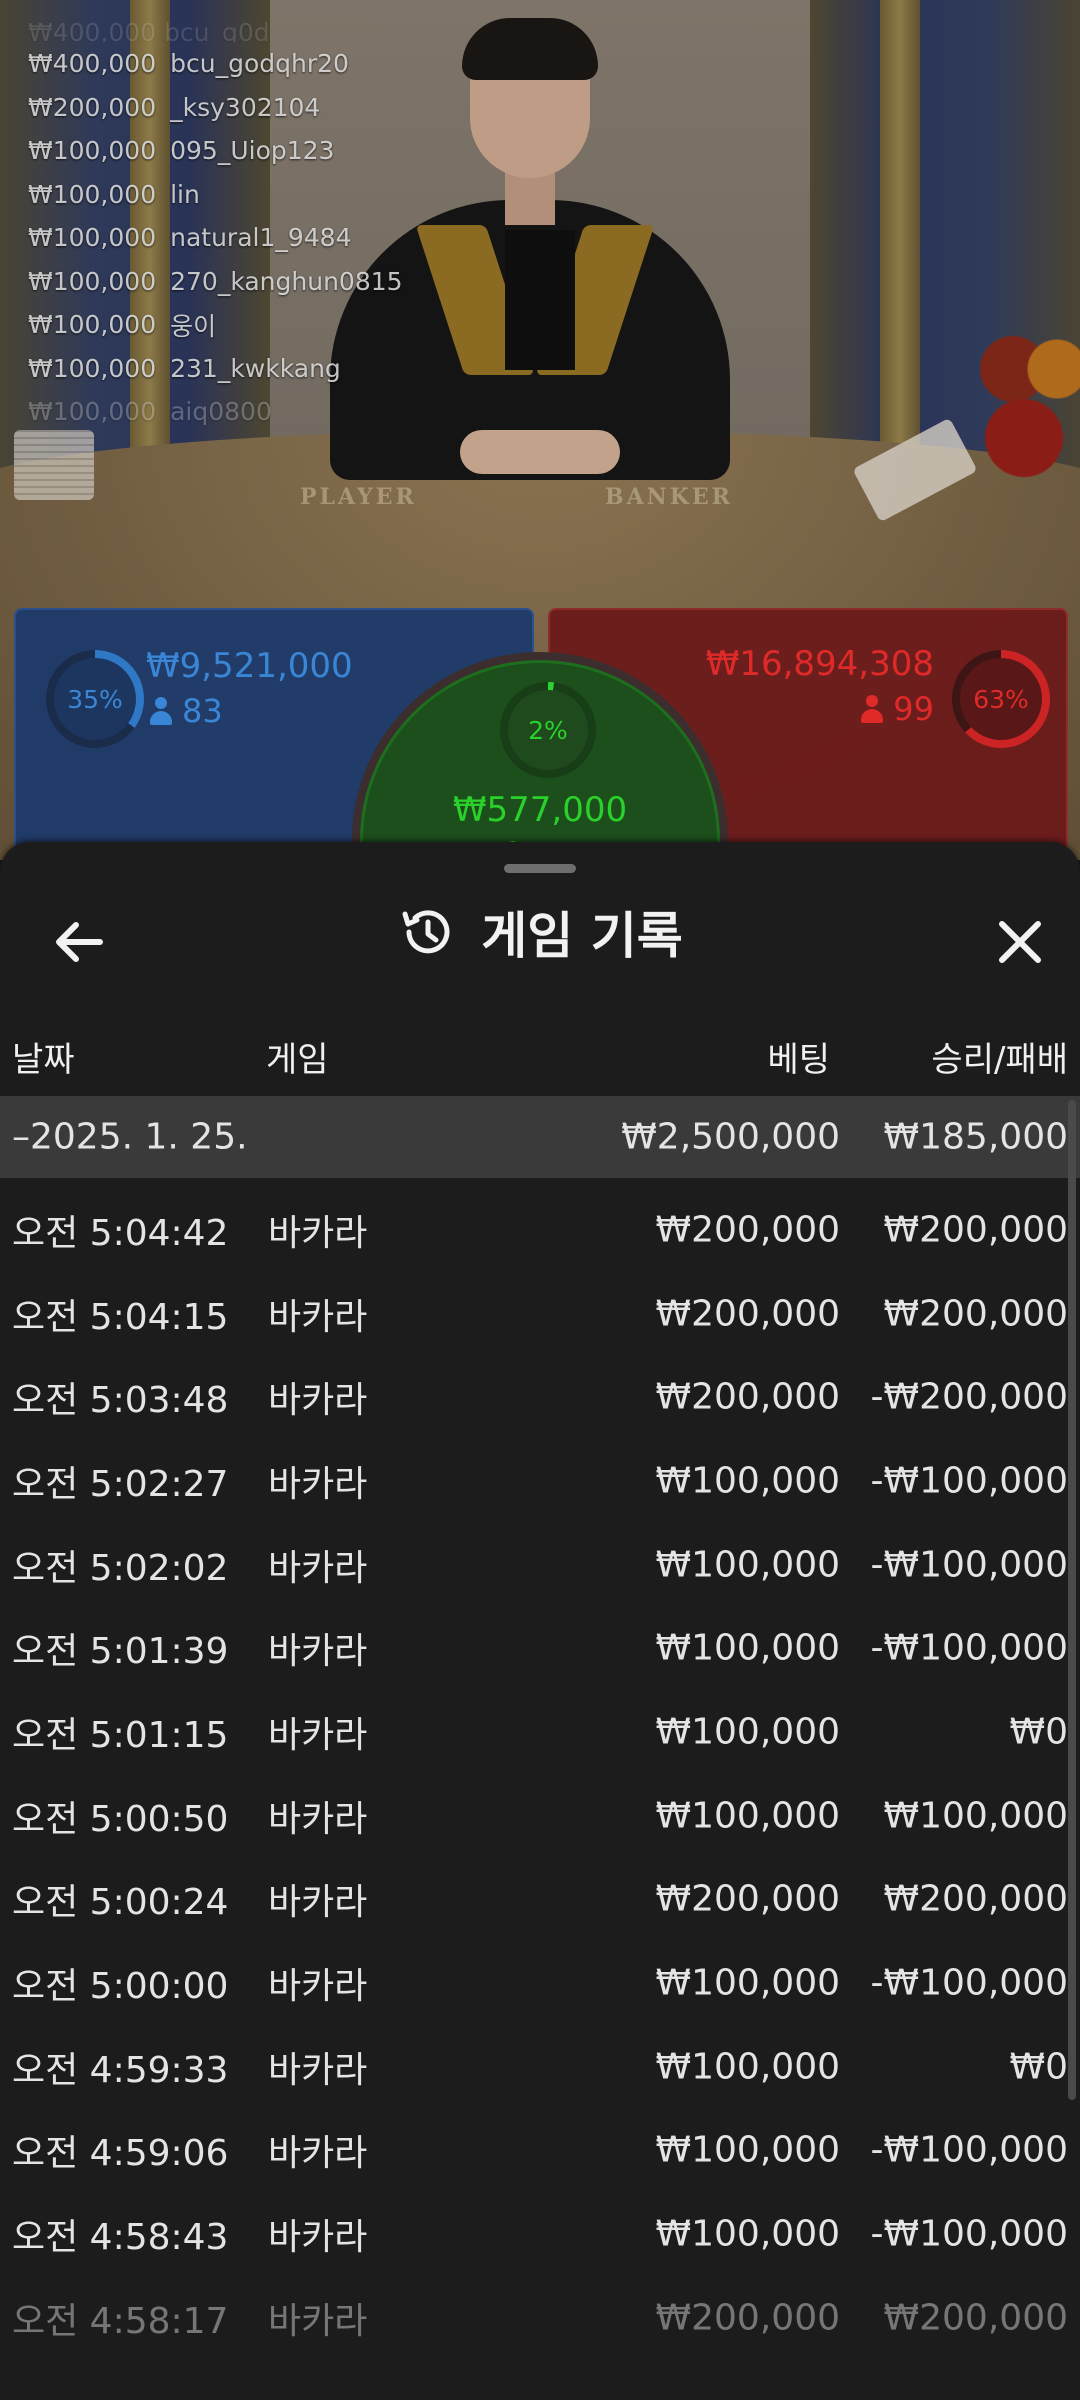 The image size is (1080, 2400). Describe the element at coordinates (174, 107) in the screenshot. I see `bet-feed-item: ₩200,000 _ksy302104` at that location.